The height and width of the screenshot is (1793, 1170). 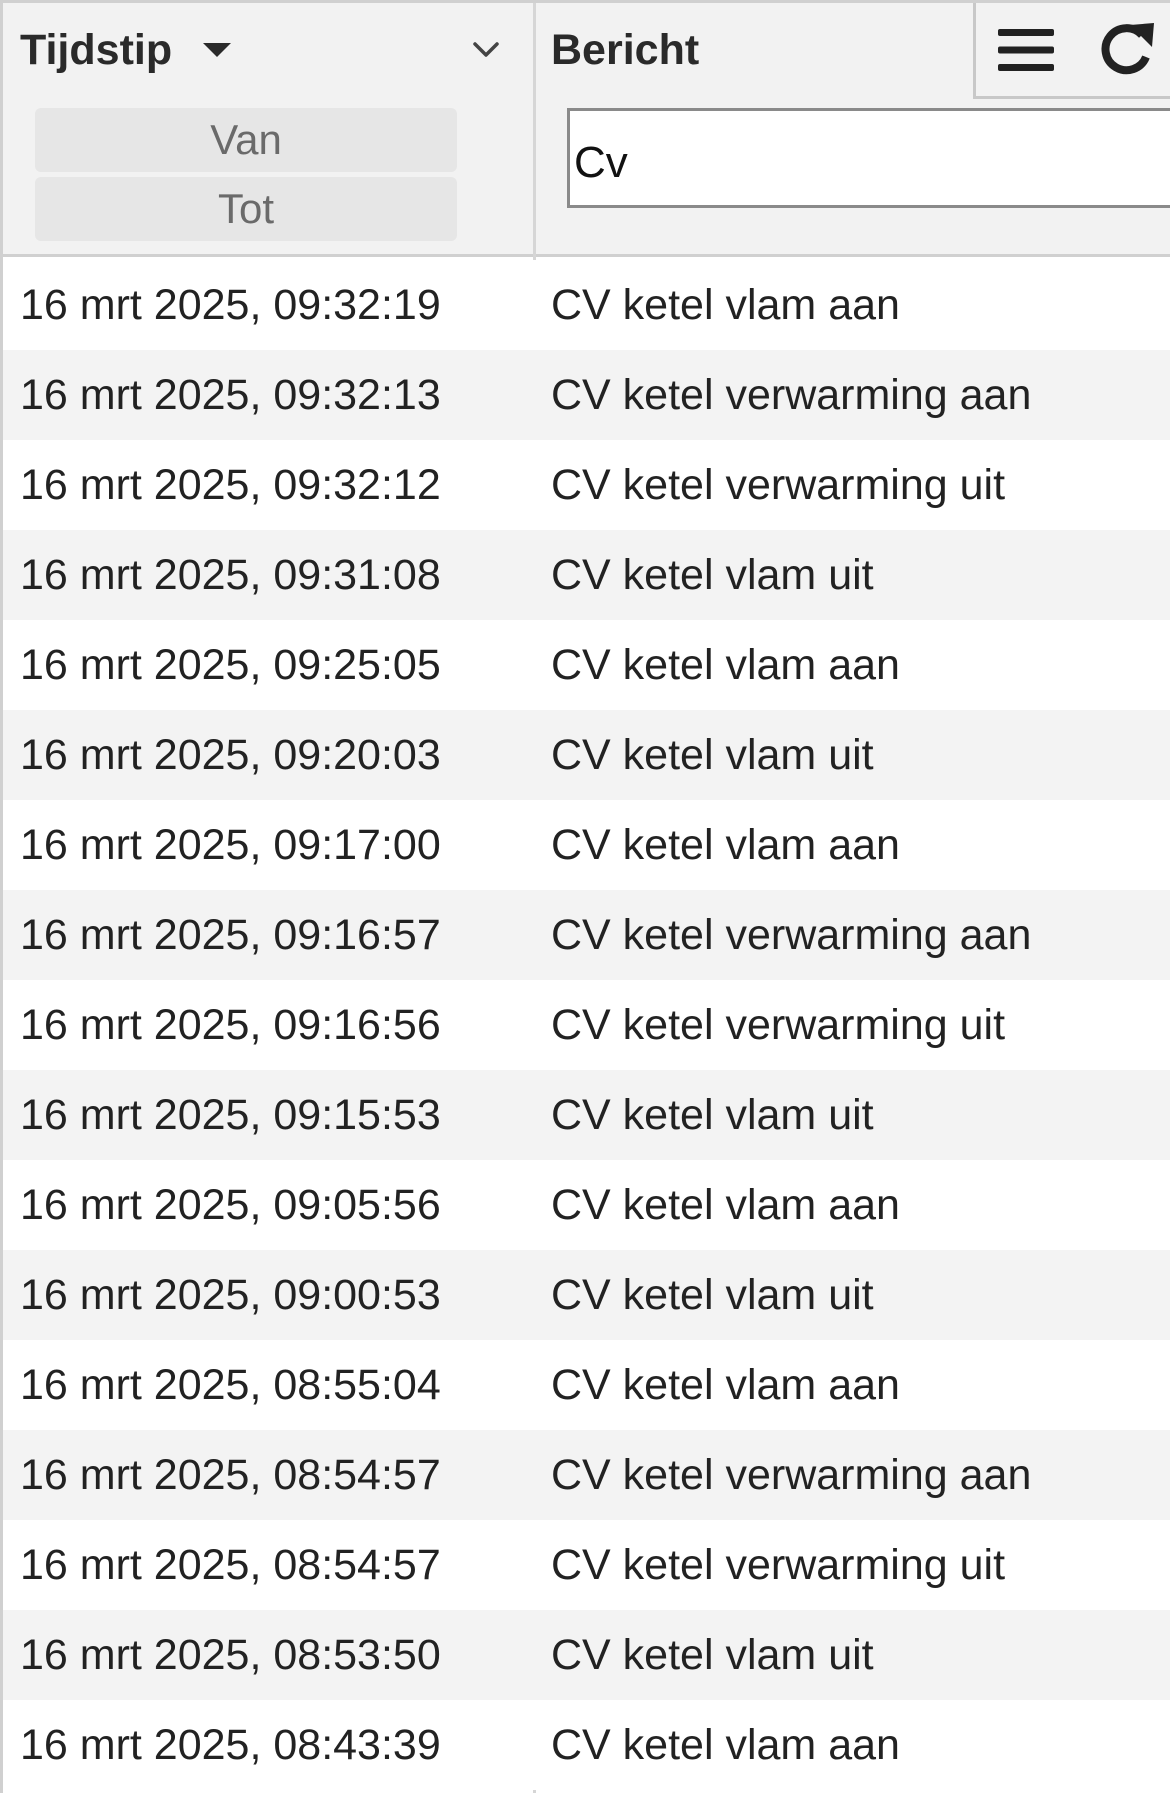 I want to click on cell-tijdstip: 16 mrt 2025, 09:00:53, so click(x=230, y=1295).